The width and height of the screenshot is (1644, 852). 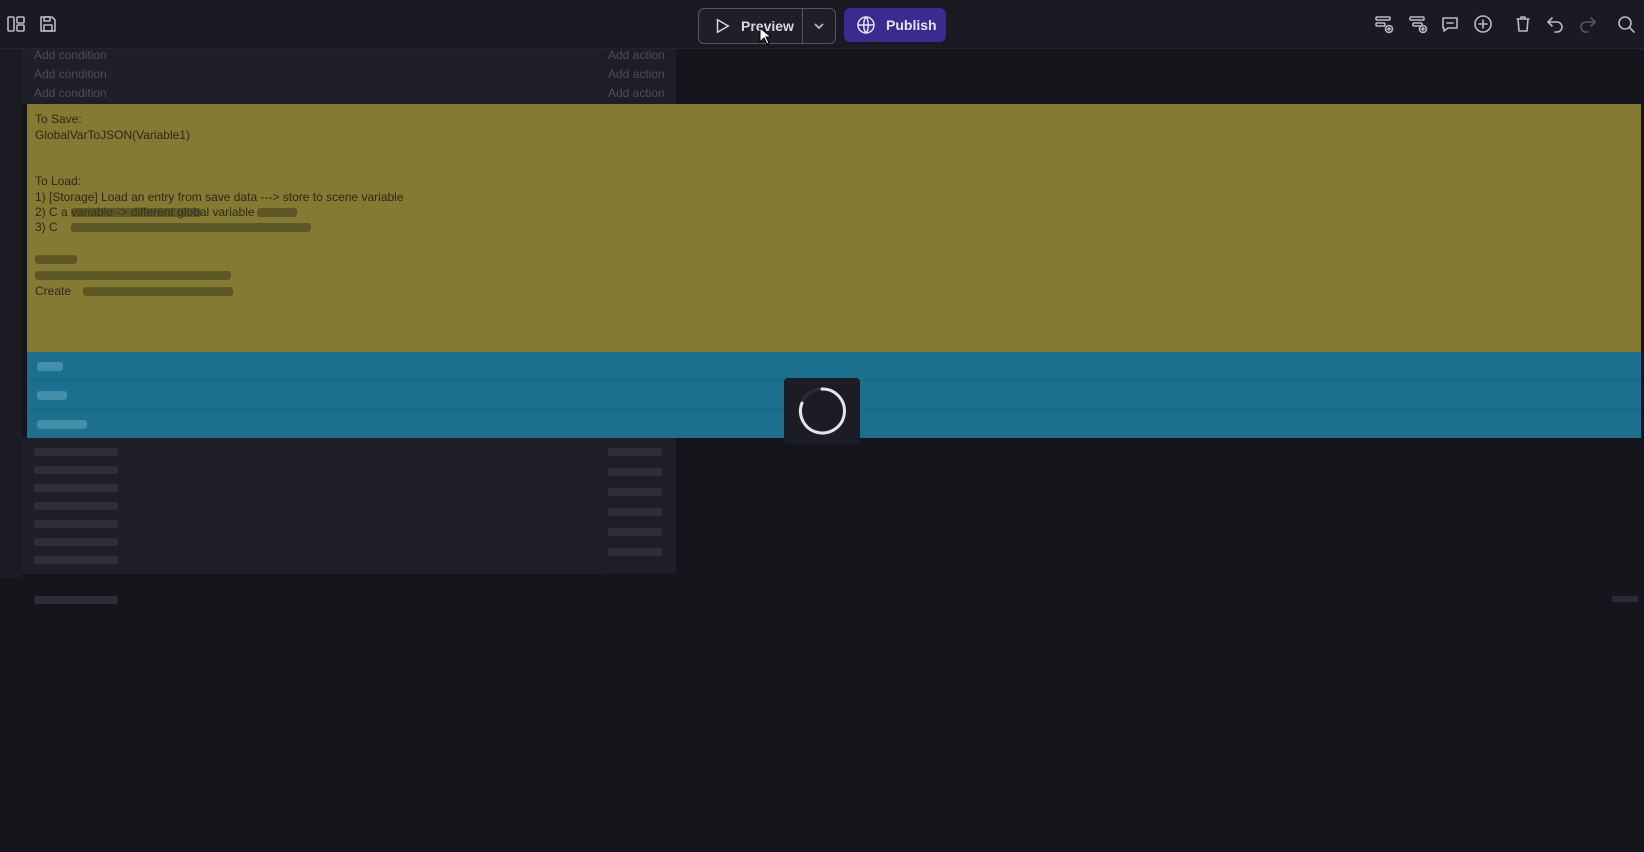 What do you see at coordinates (1588, 24) in the screenshot?
I see `redo-icon` at bounding box center [1588, 24].